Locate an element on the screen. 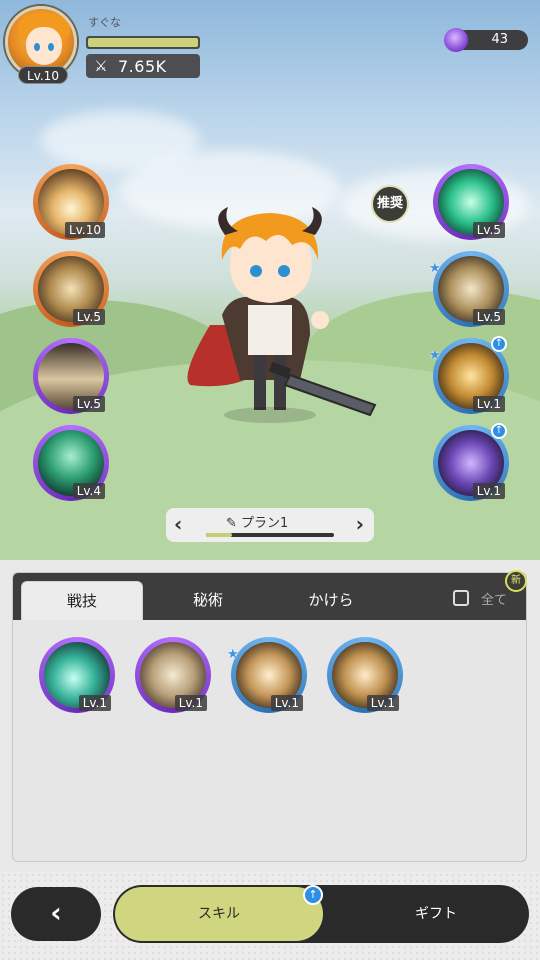 The height and width of the screenshot is (960, 540). tab-arcana: 秘術 is located at coordinates (208, 600).